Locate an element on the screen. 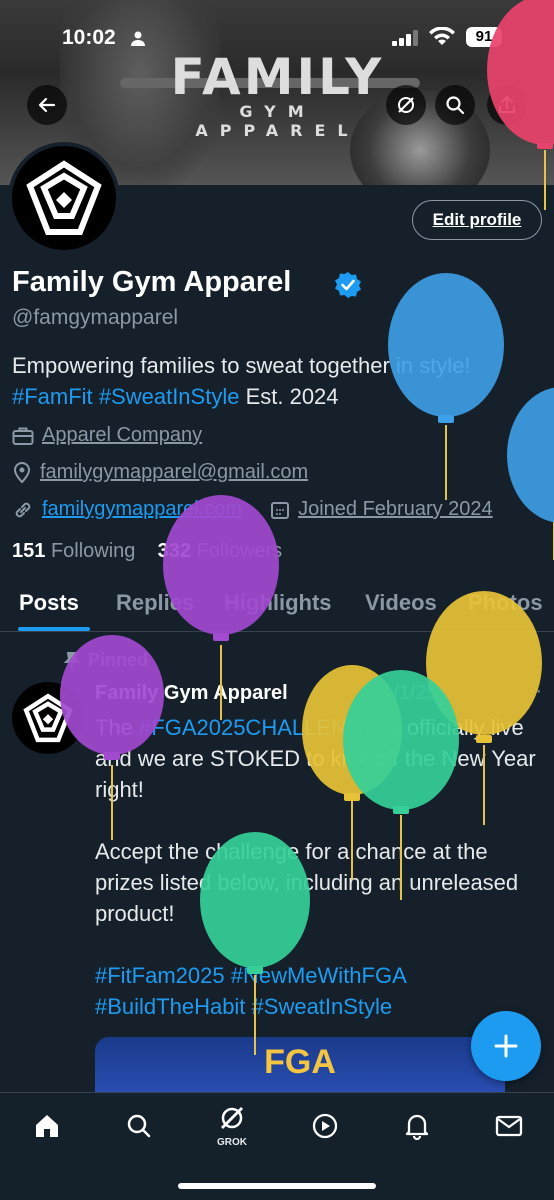 This screenshot has width=554, height=1200. post-hashtags-line2: #BuildTheHabit #SweatInStyle is located at coordinates (243, 1006).